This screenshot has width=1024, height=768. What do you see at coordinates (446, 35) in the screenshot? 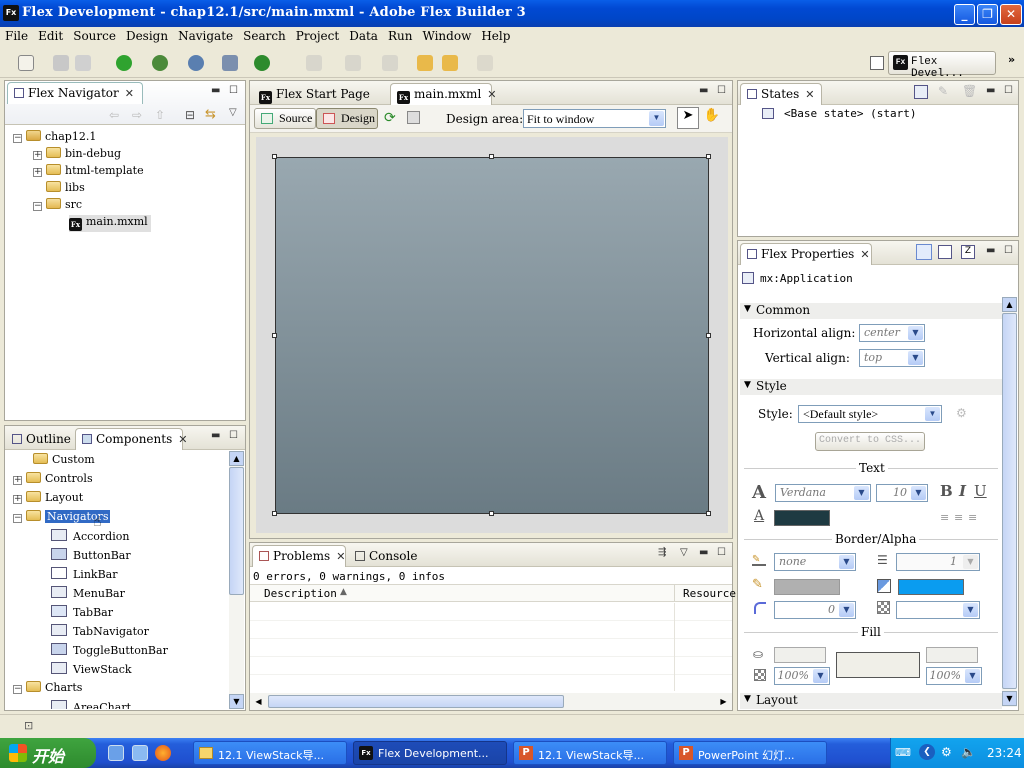
I see `menu-window: Window` at bounding box center [446, 35].